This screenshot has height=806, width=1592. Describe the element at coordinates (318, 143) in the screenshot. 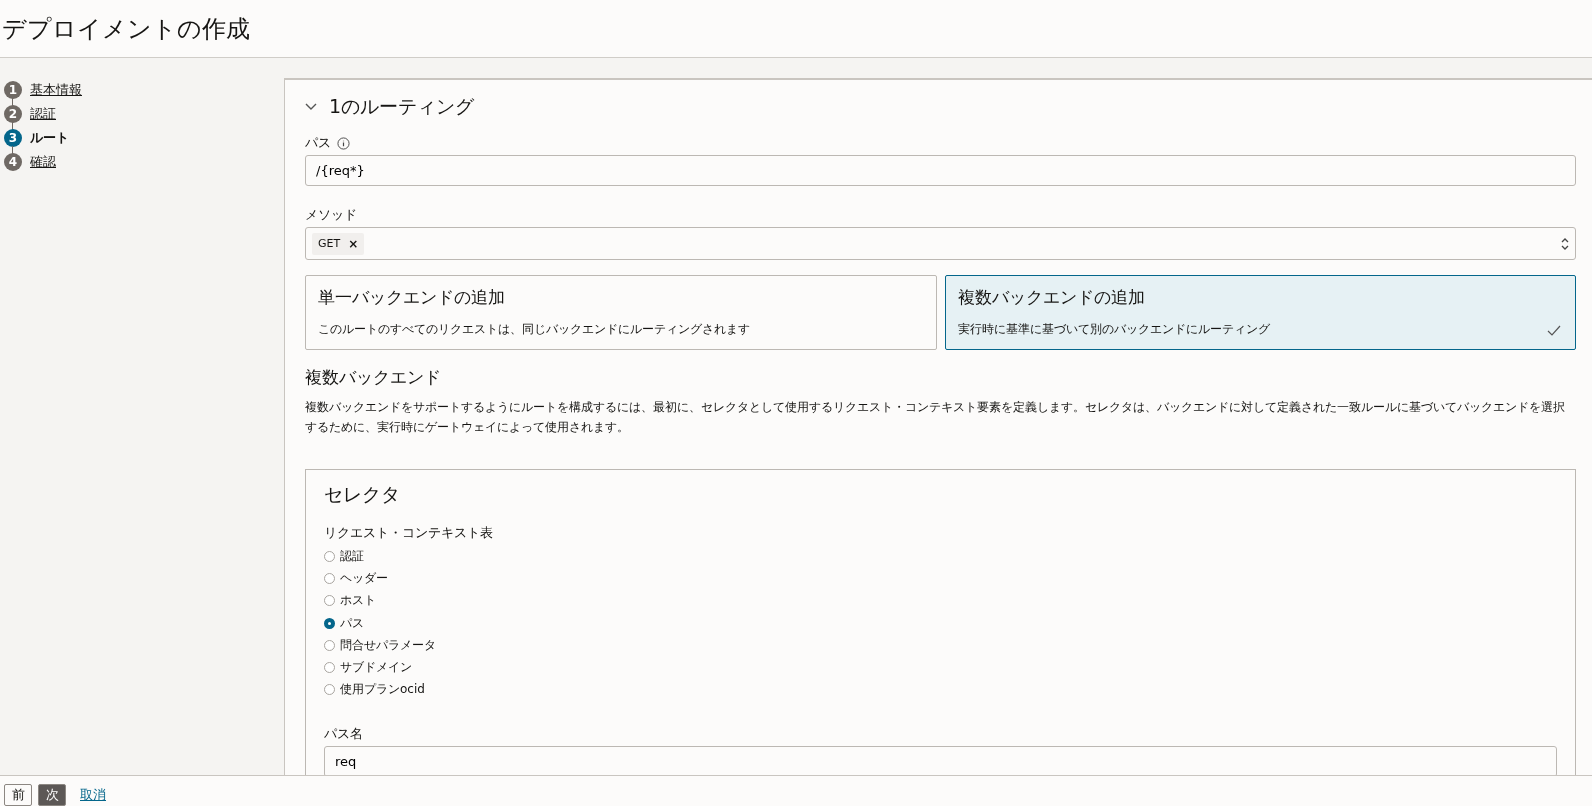

I see `field-label: パス` at that location.